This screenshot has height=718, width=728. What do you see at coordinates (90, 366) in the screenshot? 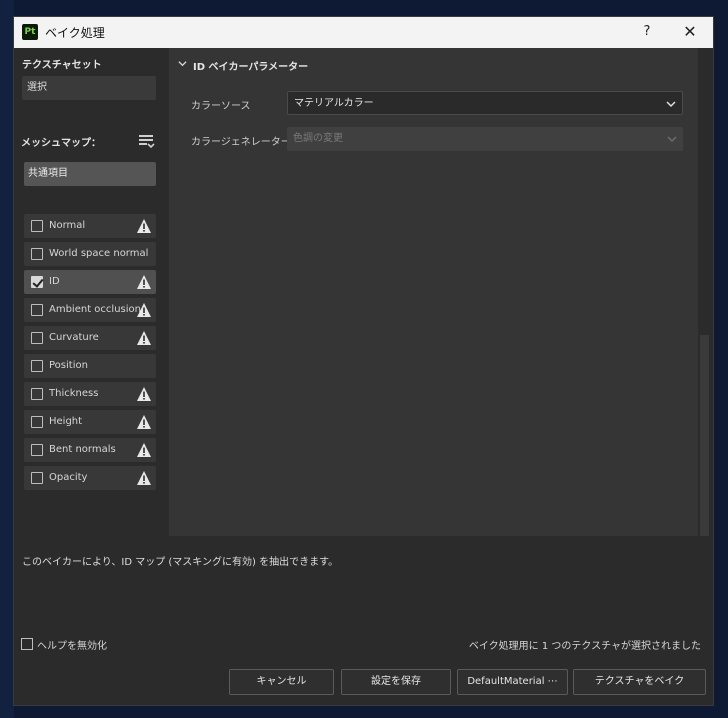
I see `mesh-map-item: Position` at bounding box center [90, 366].